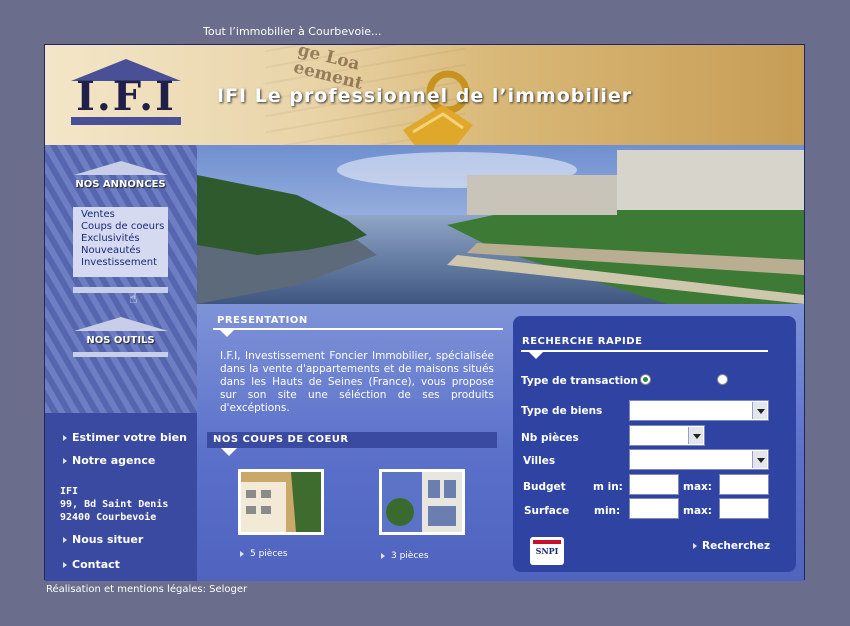  I want to click on situer-link: Nous situer, so click(103, 539).